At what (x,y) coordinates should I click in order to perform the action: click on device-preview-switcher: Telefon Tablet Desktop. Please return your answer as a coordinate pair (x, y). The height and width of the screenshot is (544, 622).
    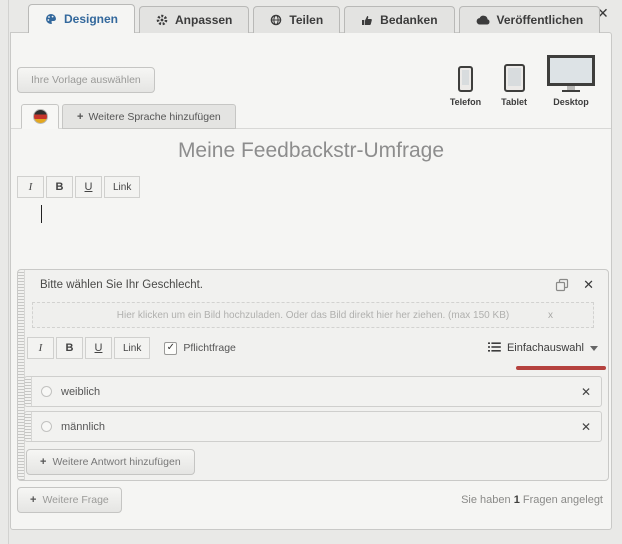
    Looking at the image, I should click on (522, 81).